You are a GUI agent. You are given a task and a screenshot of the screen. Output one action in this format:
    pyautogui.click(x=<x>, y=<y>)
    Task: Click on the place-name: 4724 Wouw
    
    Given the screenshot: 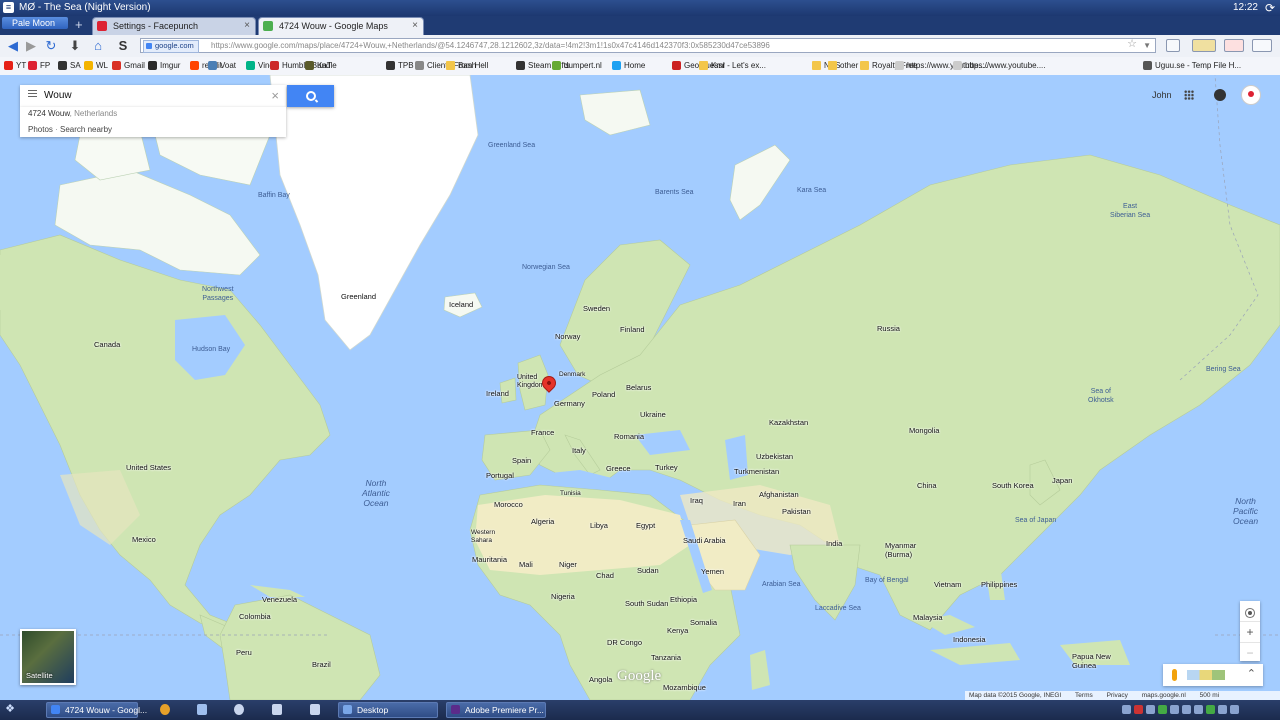 What is the action you would take?
    pyautogui.click(x=49, y=113)
    